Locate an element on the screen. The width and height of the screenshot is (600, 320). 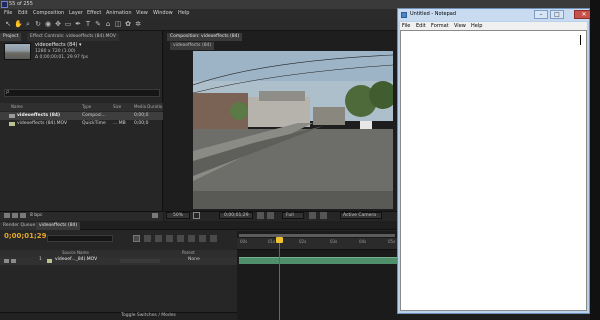
draft-3d-icon is located at coordinates (147, 238).